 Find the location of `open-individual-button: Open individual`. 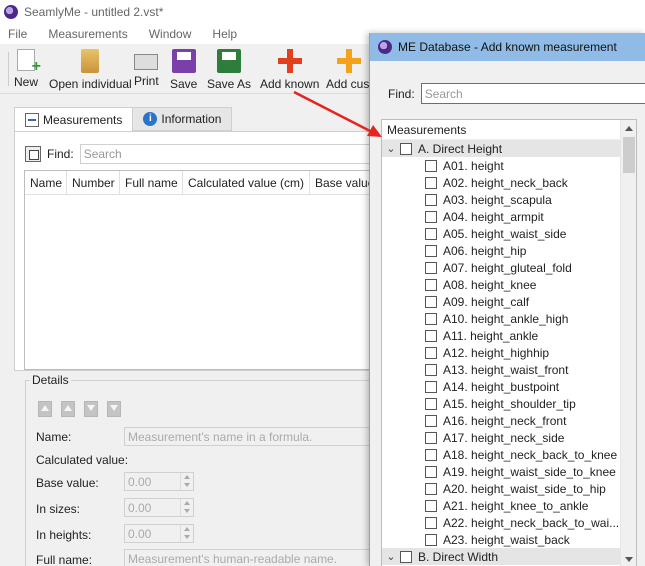

open-individual-button: Open individual is located at coordinates (90, 69).